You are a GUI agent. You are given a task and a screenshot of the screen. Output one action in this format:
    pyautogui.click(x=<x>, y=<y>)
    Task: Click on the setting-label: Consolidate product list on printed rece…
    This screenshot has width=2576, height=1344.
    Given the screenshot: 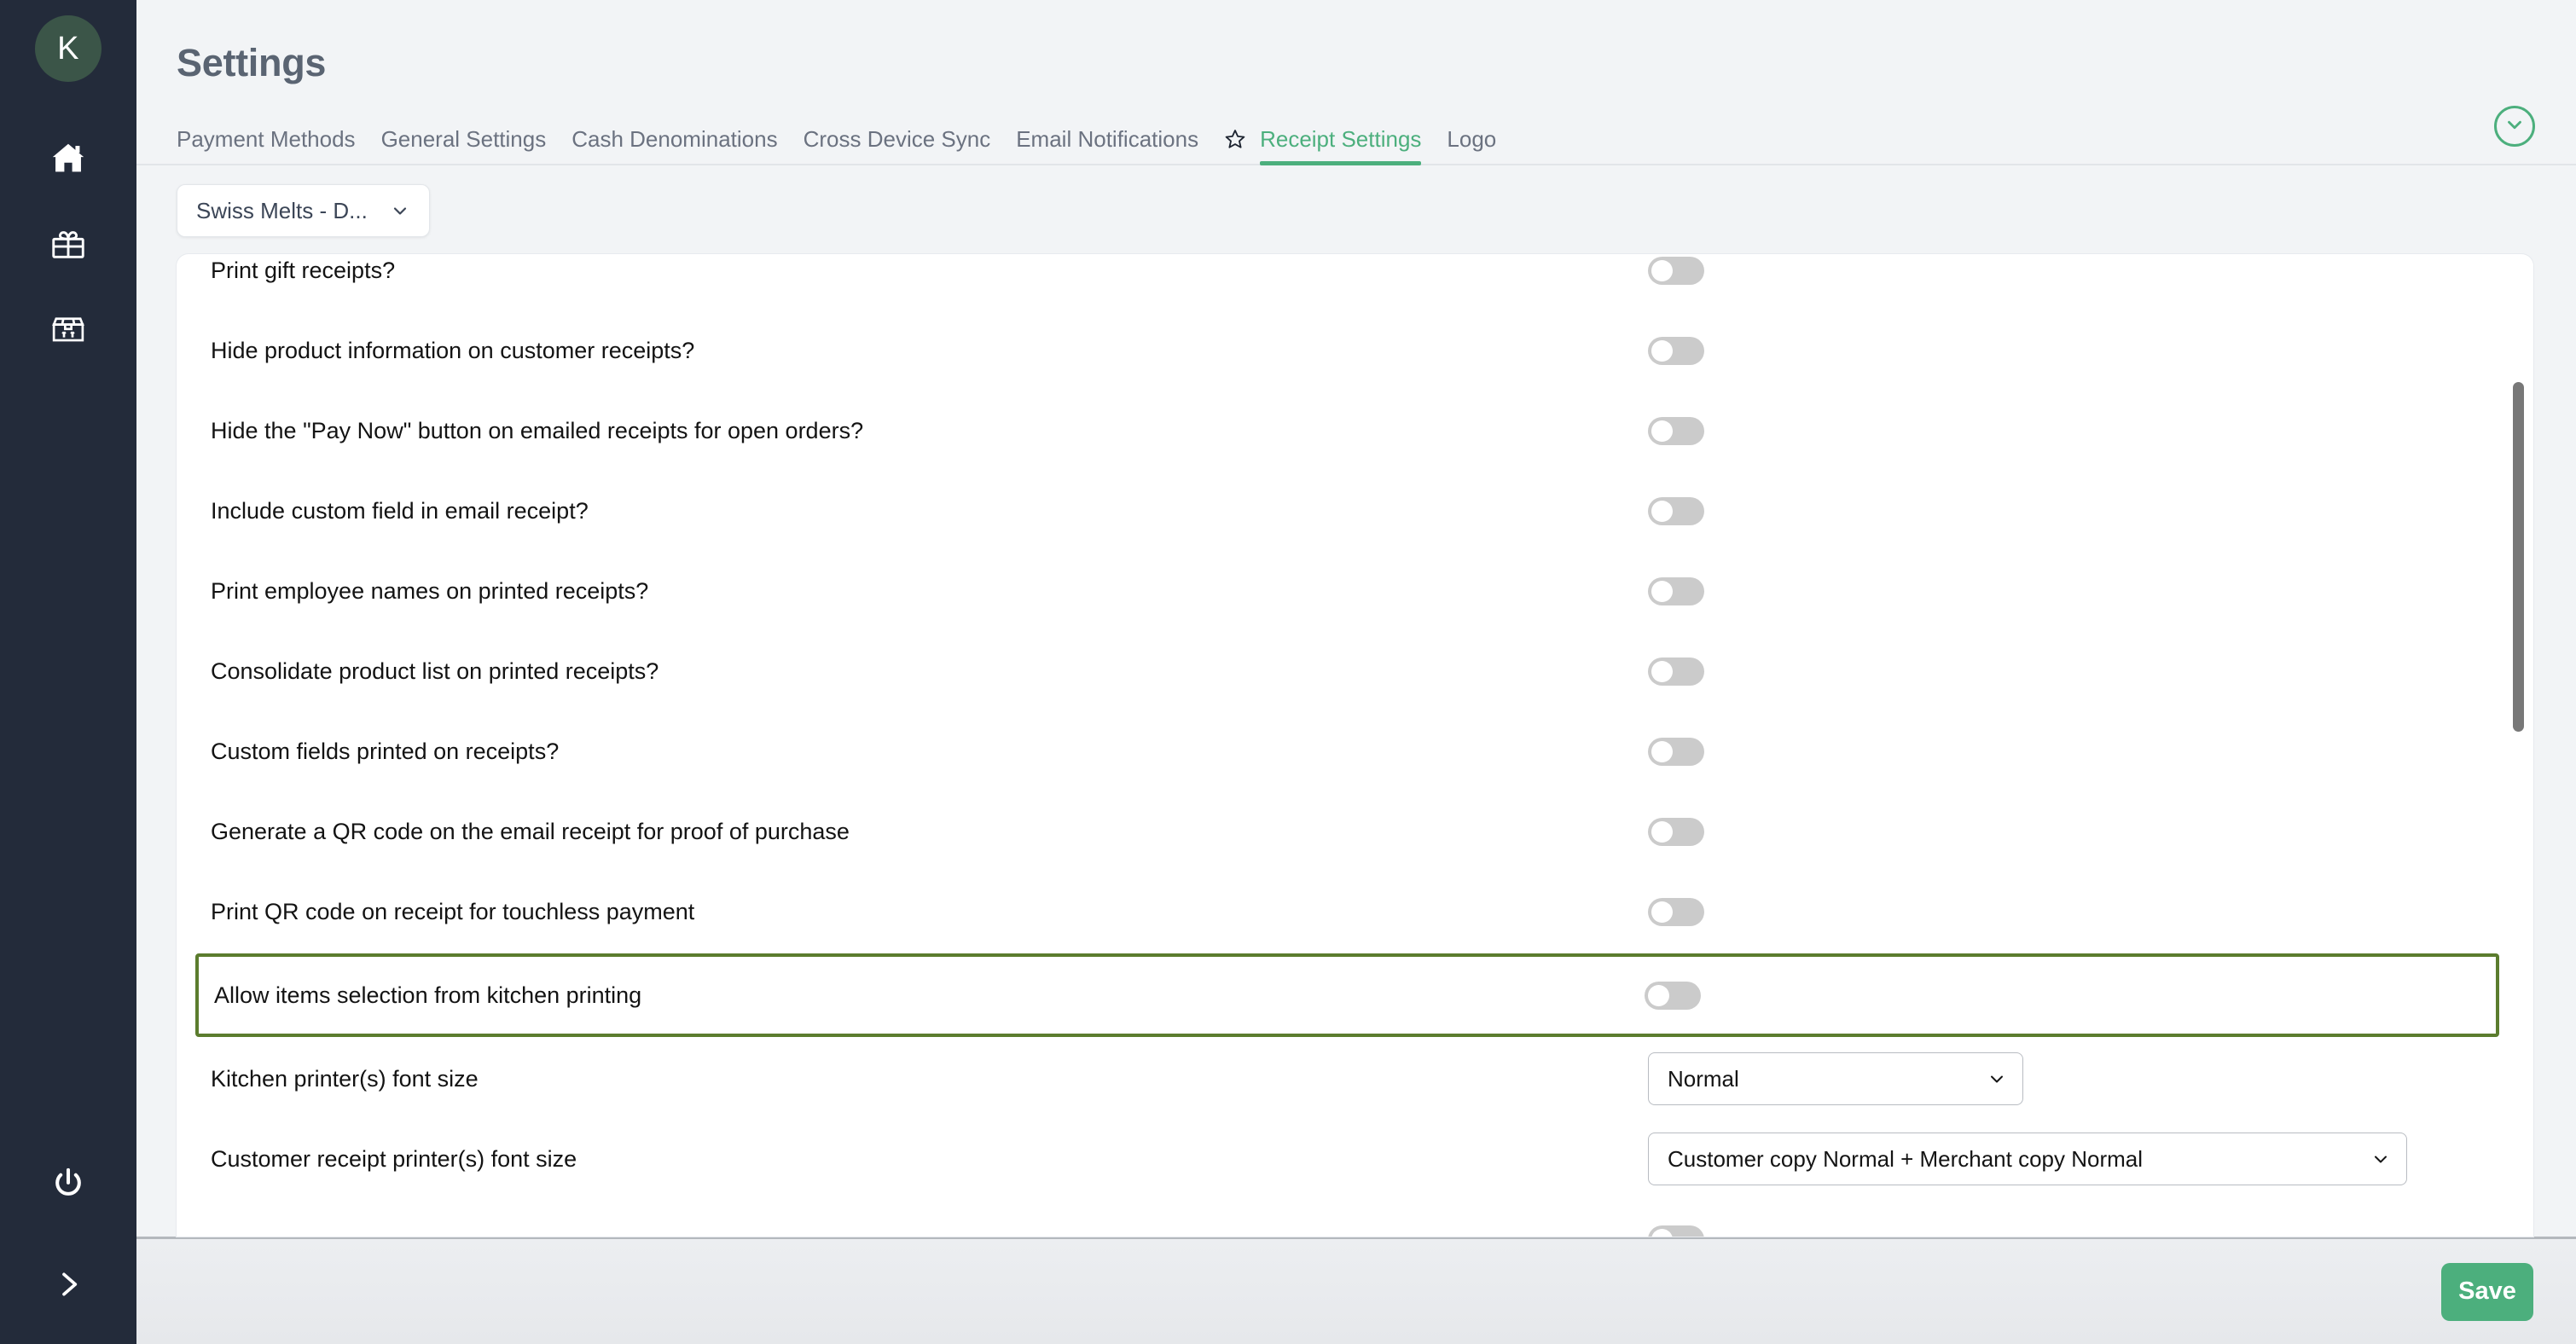 What is the action you would take?
    pyautogui.click(x=435, y=671)
    